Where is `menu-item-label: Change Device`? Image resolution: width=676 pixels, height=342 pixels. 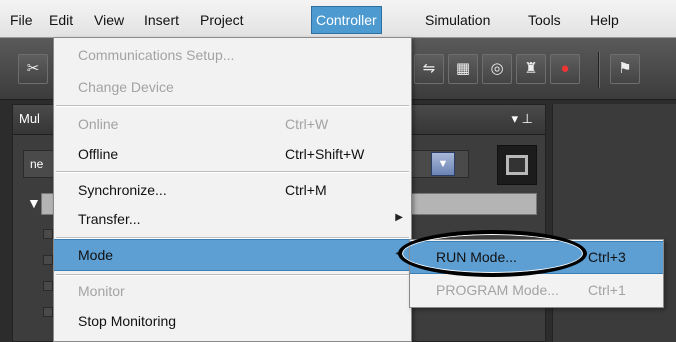
menu-item-label: Change Device is located at coordinates (126, 87).